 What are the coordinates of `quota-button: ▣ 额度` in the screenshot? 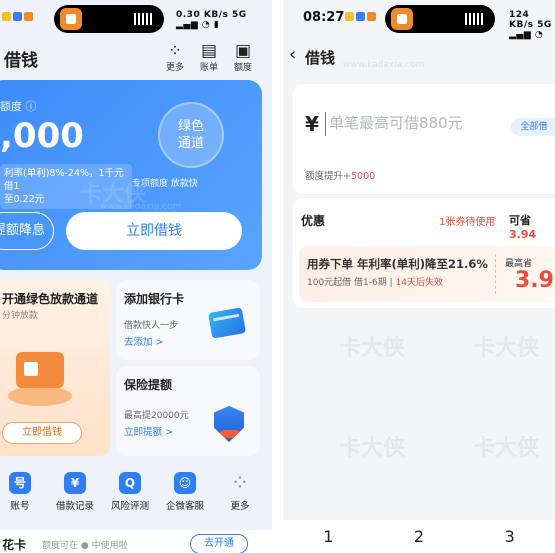 It's located at (243, 57).